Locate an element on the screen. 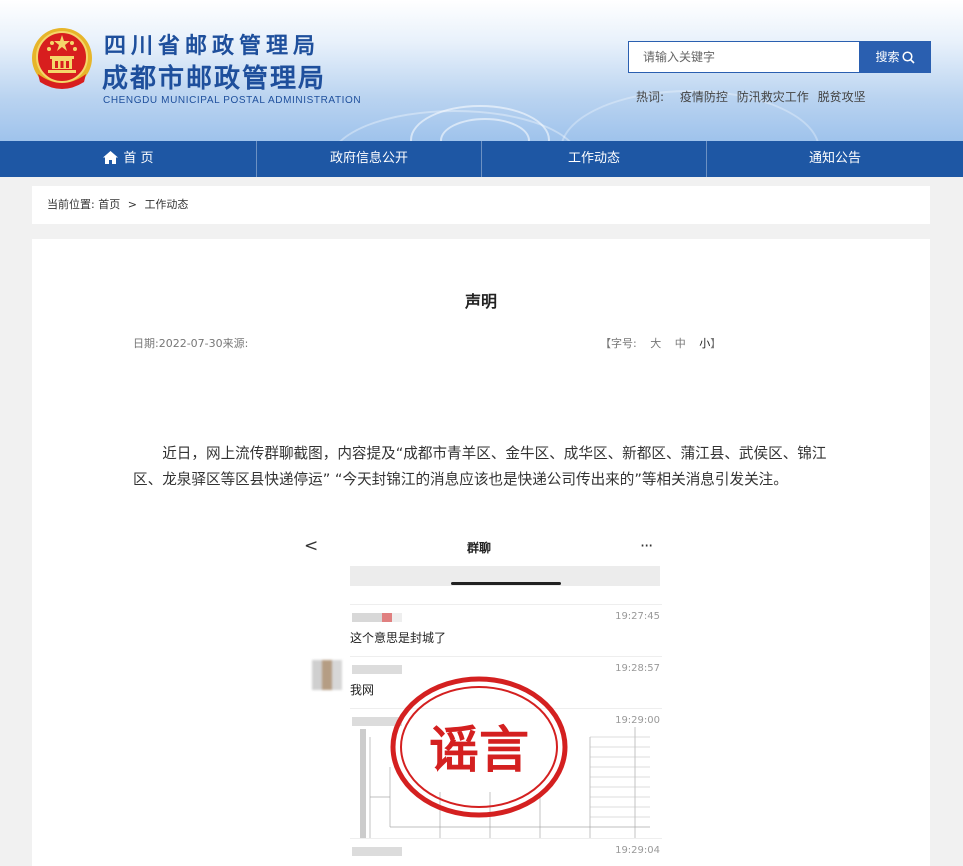  breadcrumb-prefix: 当前位置: is located at coordinates (71, 204).